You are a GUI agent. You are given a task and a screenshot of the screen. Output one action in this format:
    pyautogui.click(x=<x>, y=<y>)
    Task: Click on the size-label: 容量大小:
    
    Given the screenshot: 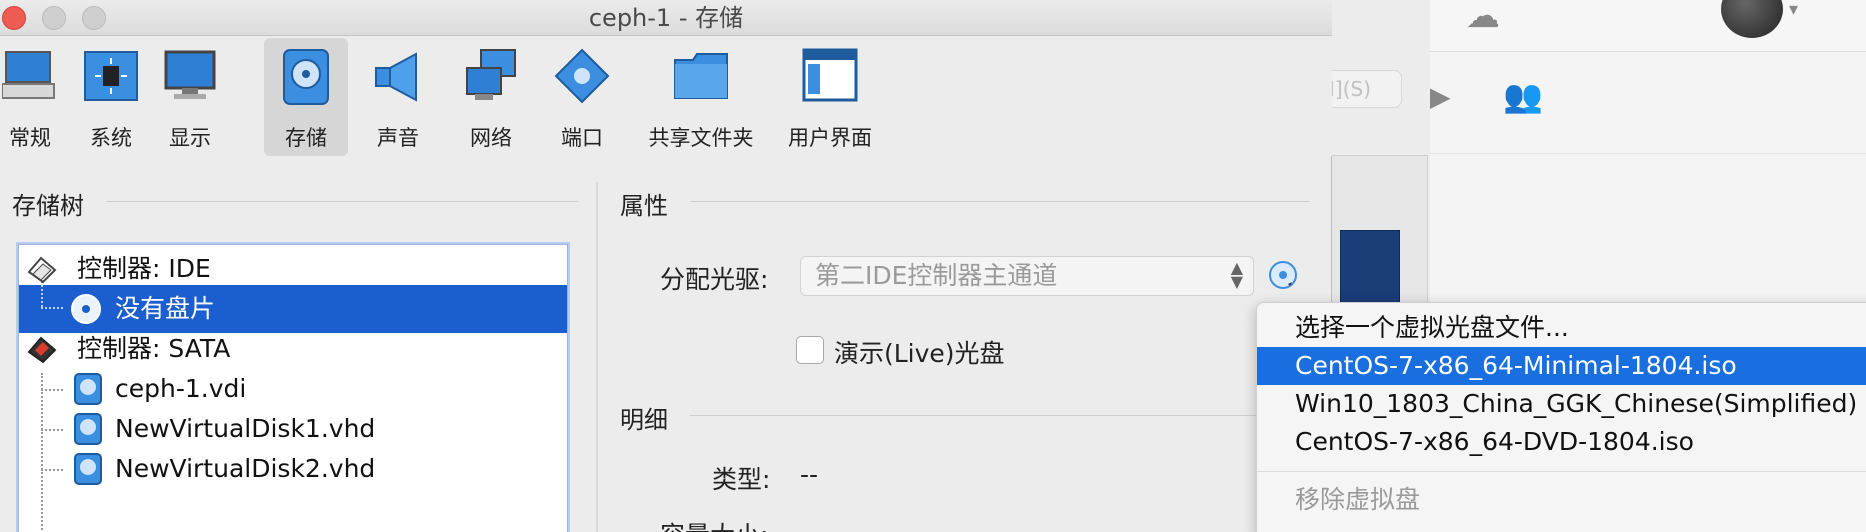 What is the action you would take?
    pyautogui.click(x=714, y=524)
    